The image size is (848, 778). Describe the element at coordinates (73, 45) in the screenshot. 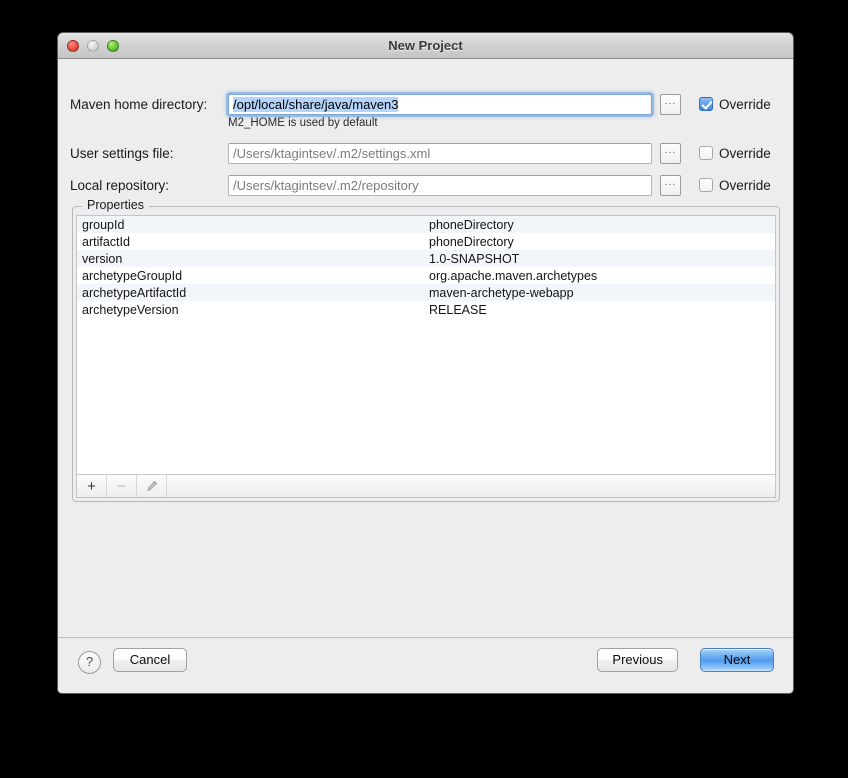

I see `close-button` at that location.